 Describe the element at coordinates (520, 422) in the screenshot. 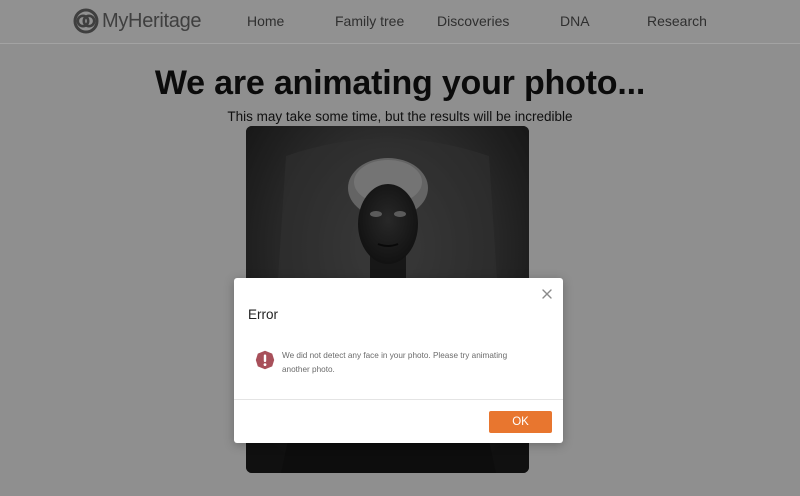

I see `ok-button: OK` at that location.